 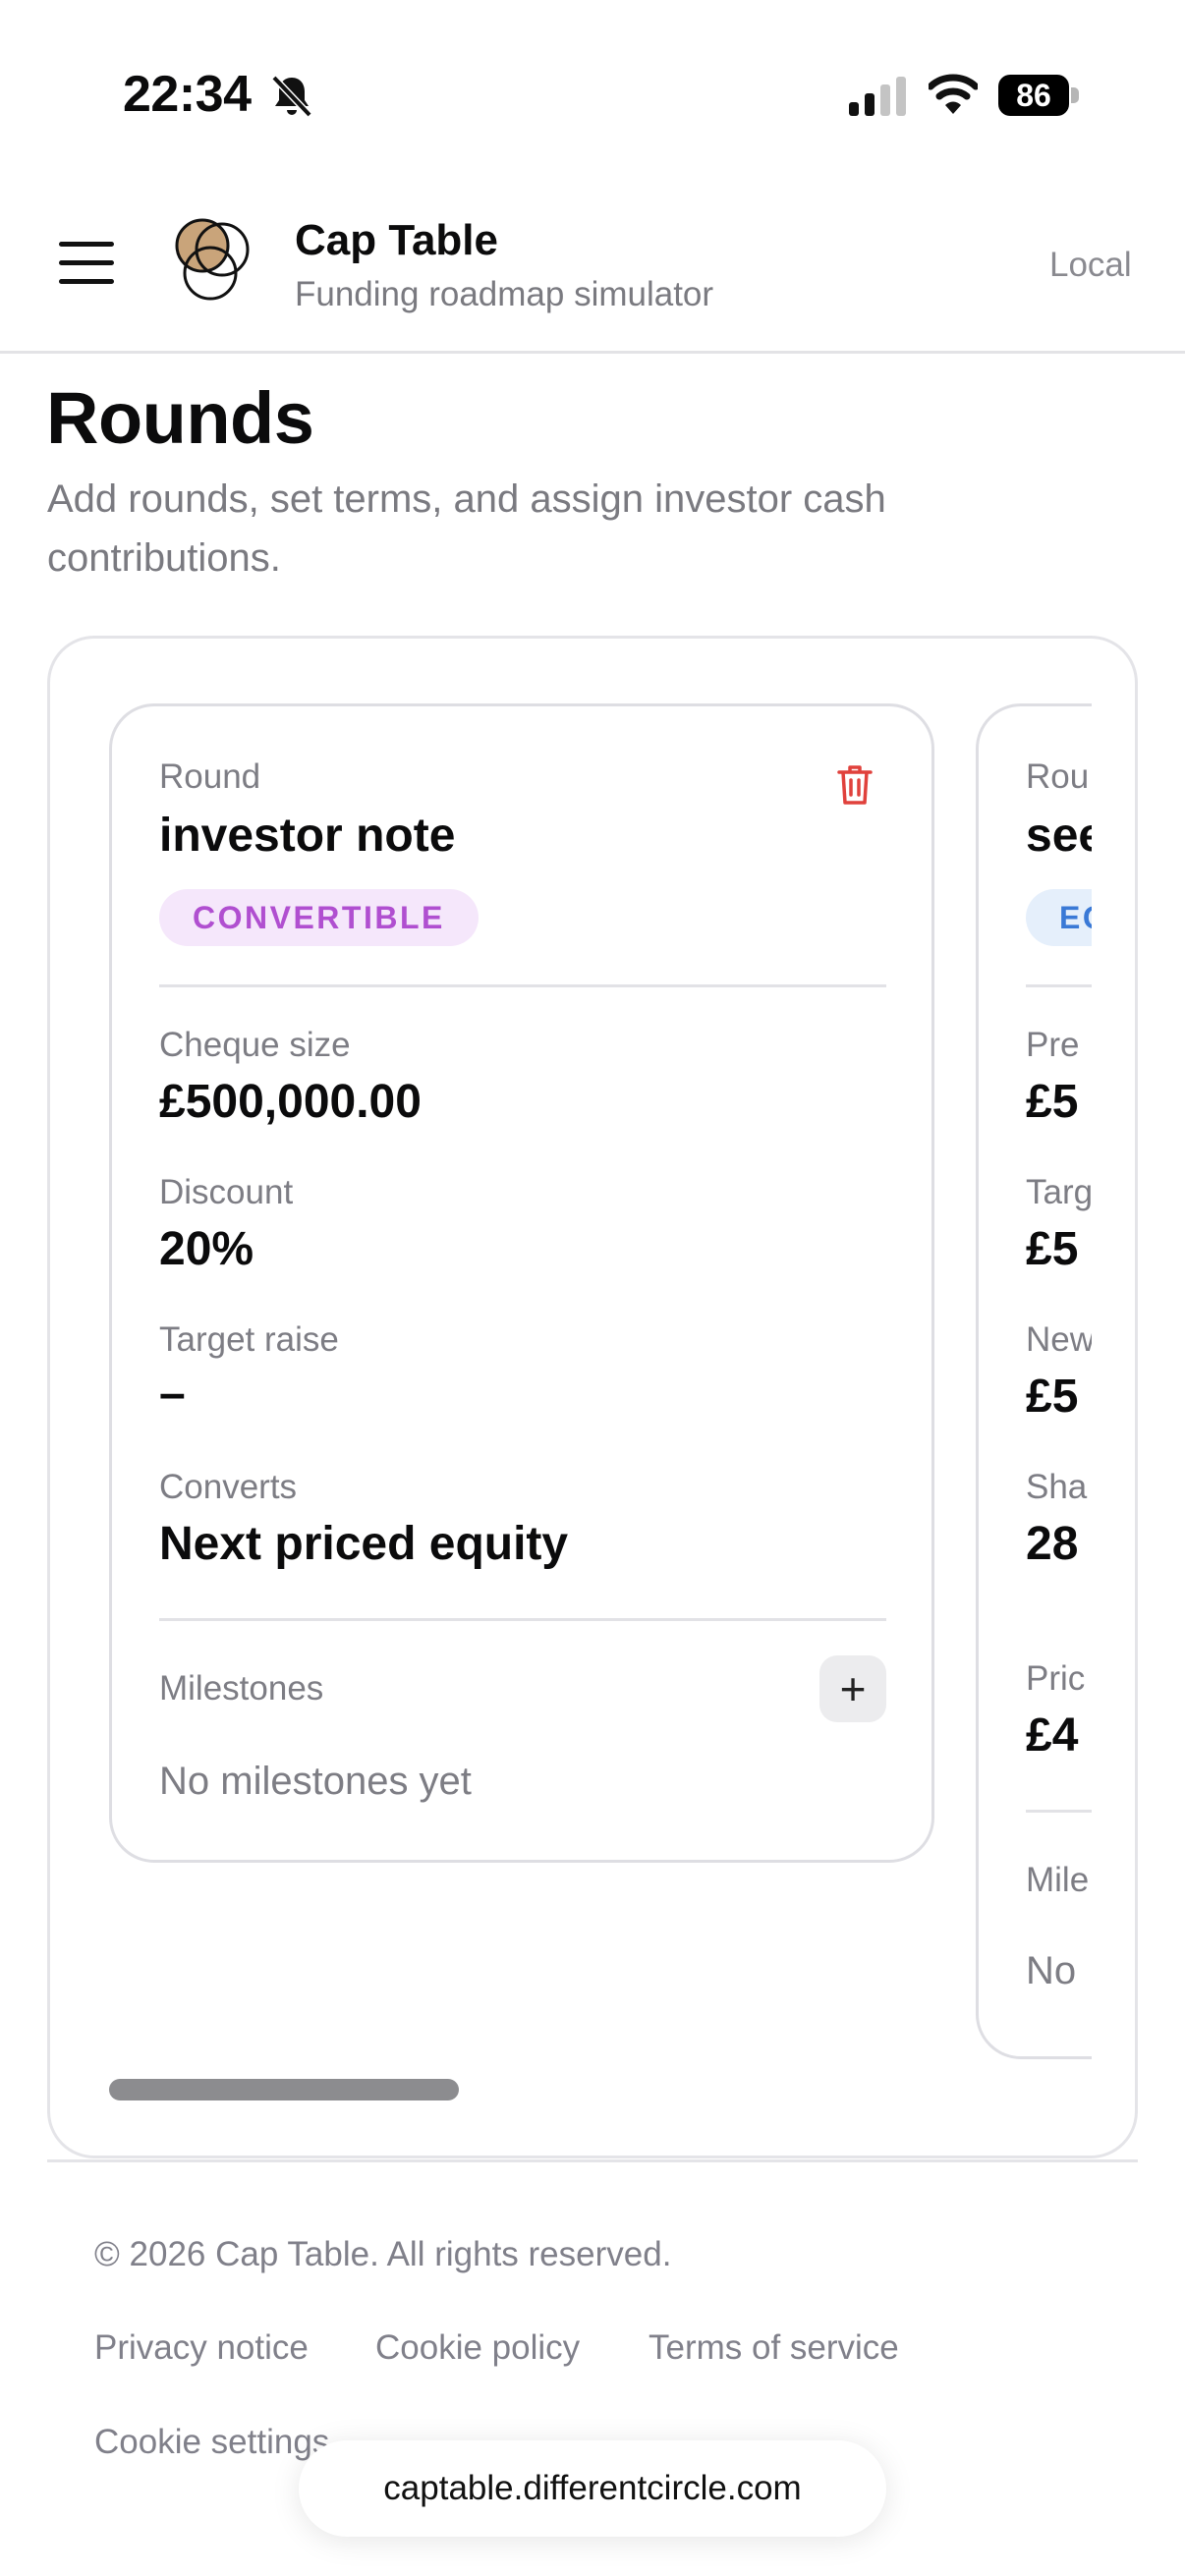 What do you see at coordinates (213, 259) in the screenshot?
I see `overlapping-circles-logo-icon` at bounding box center [213, 259].